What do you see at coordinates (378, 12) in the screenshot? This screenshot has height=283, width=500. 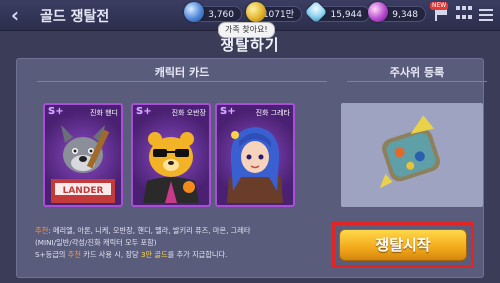 I see `ruby-icon` at bounding box center [378, 12].